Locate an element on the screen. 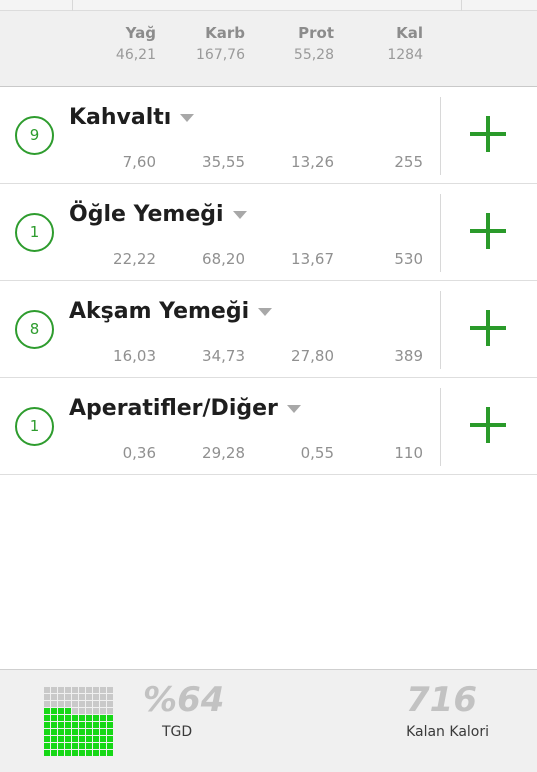 This screenshot has height=772, width=537. meal-row-snacks: 1 Aperatifler/Diğer 0,36 29,28 0,55 110 is located at coordinates (268, 426).